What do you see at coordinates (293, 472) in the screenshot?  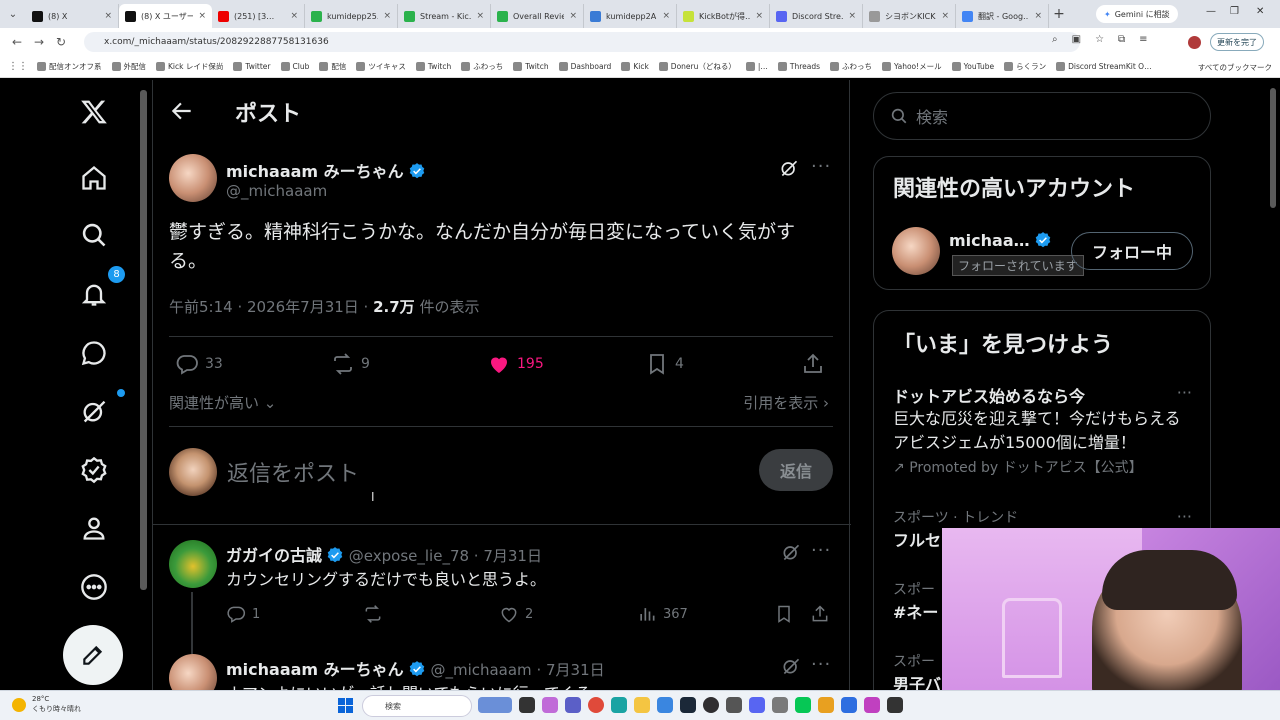 I see `reply-input: 返信をポスト` at bounding box center [293, 472].